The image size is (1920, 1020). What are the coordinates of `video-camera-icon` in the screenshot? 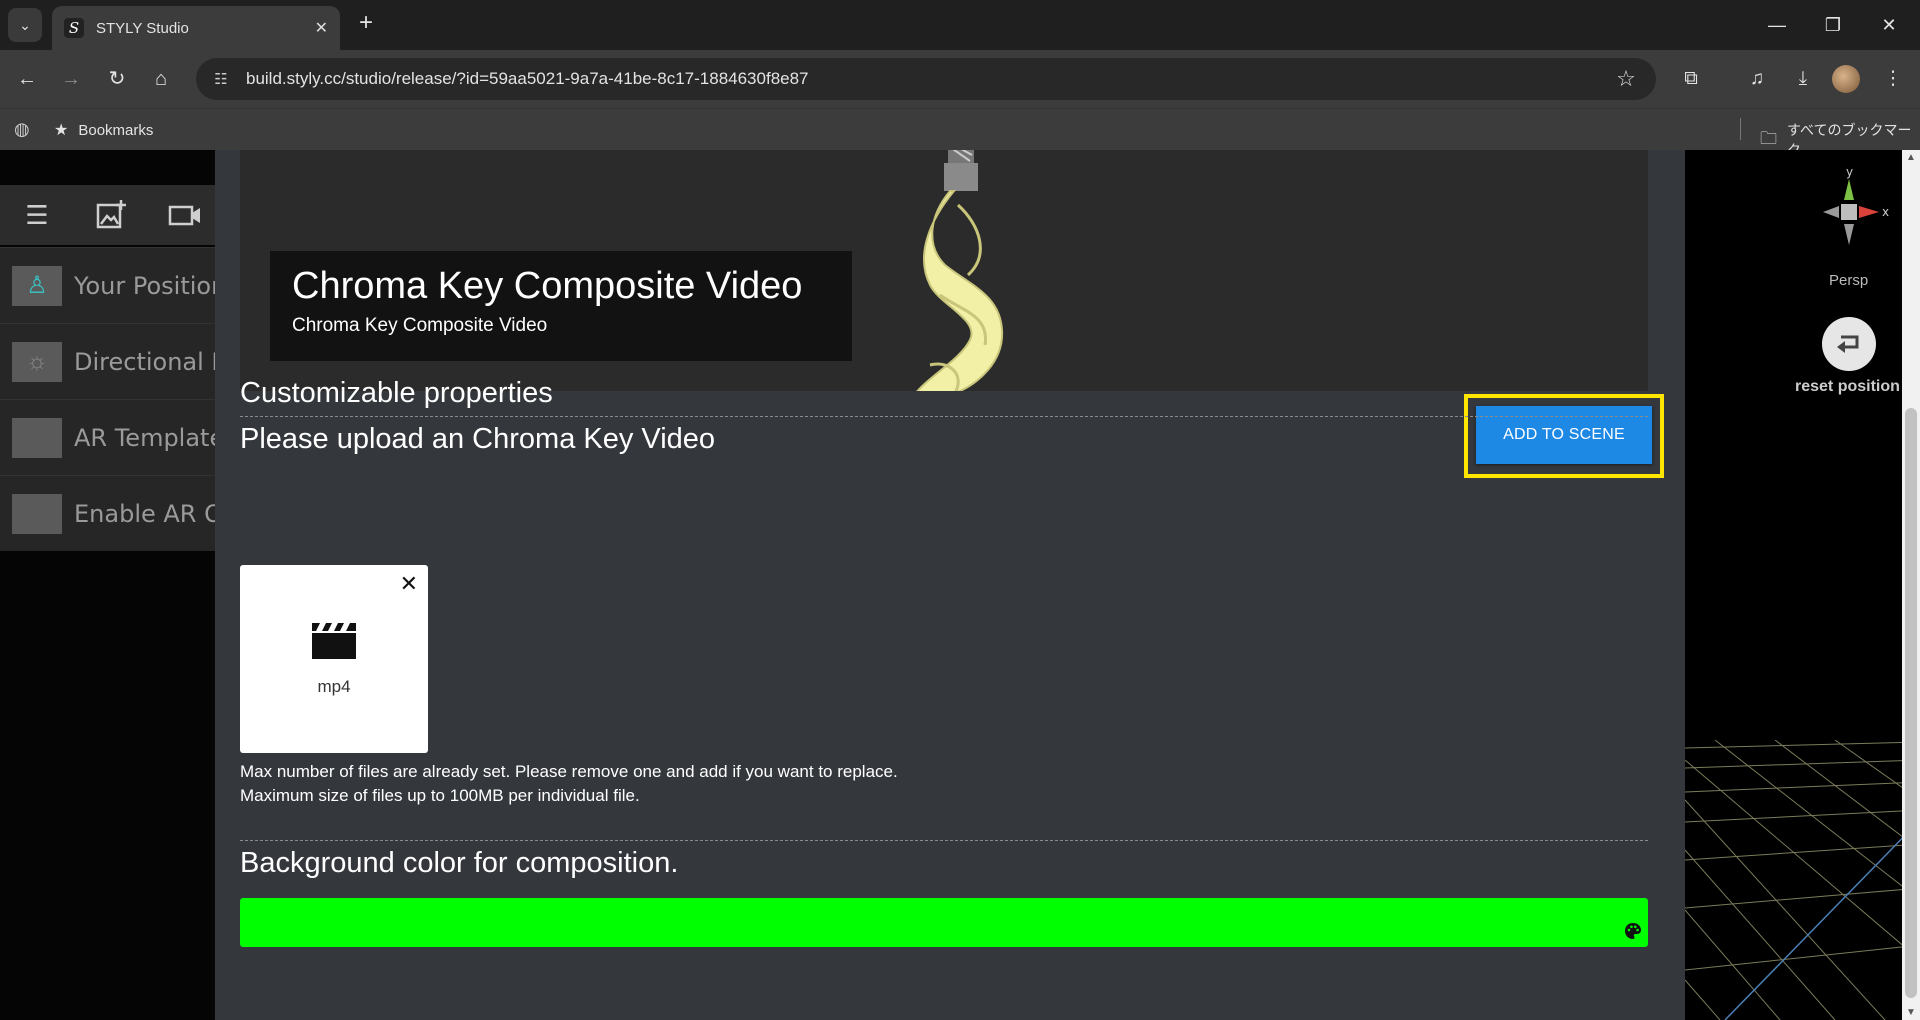 It's located at (185, 215).